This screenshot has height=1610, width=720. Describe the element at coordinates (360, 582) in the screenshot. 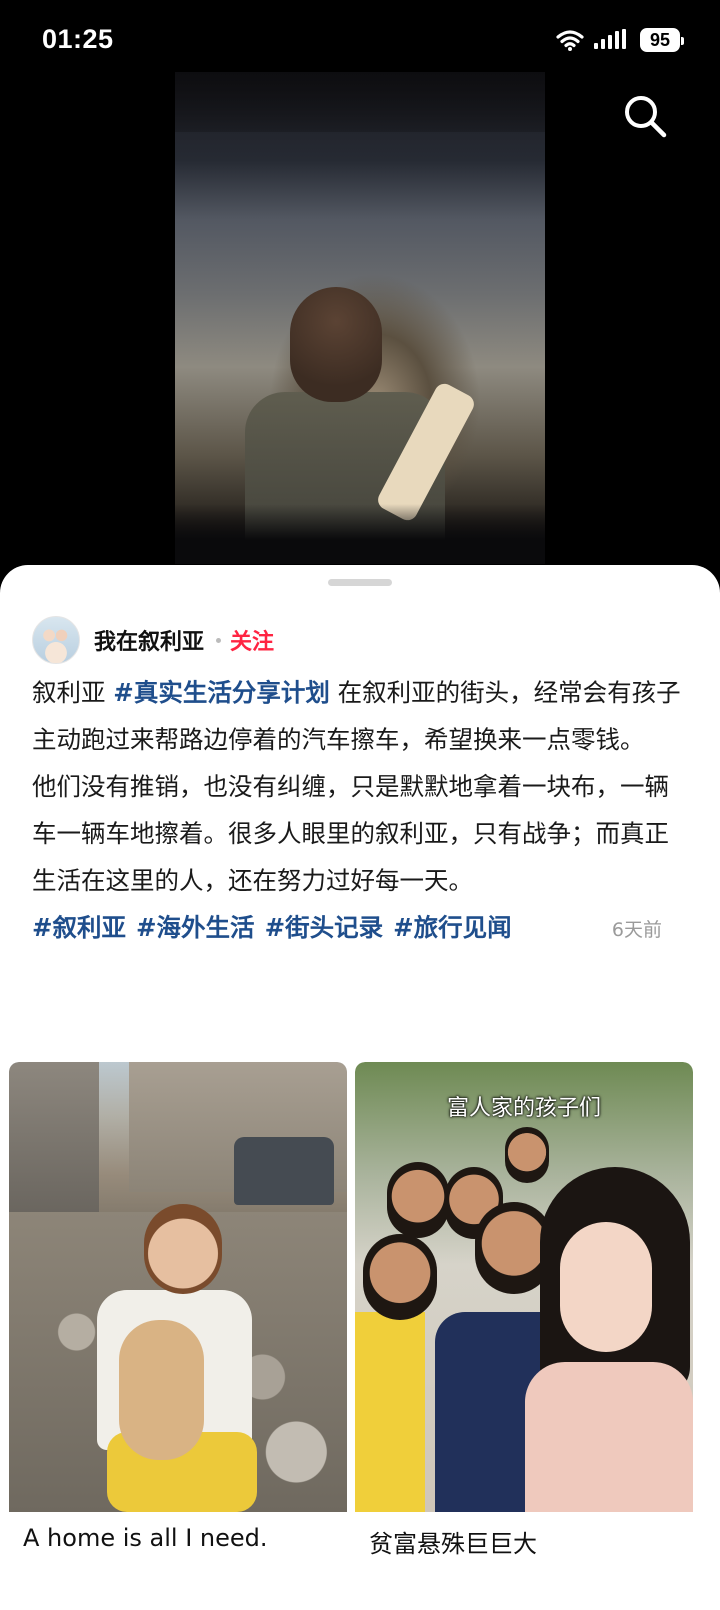

I see `drag-handle` at that location.